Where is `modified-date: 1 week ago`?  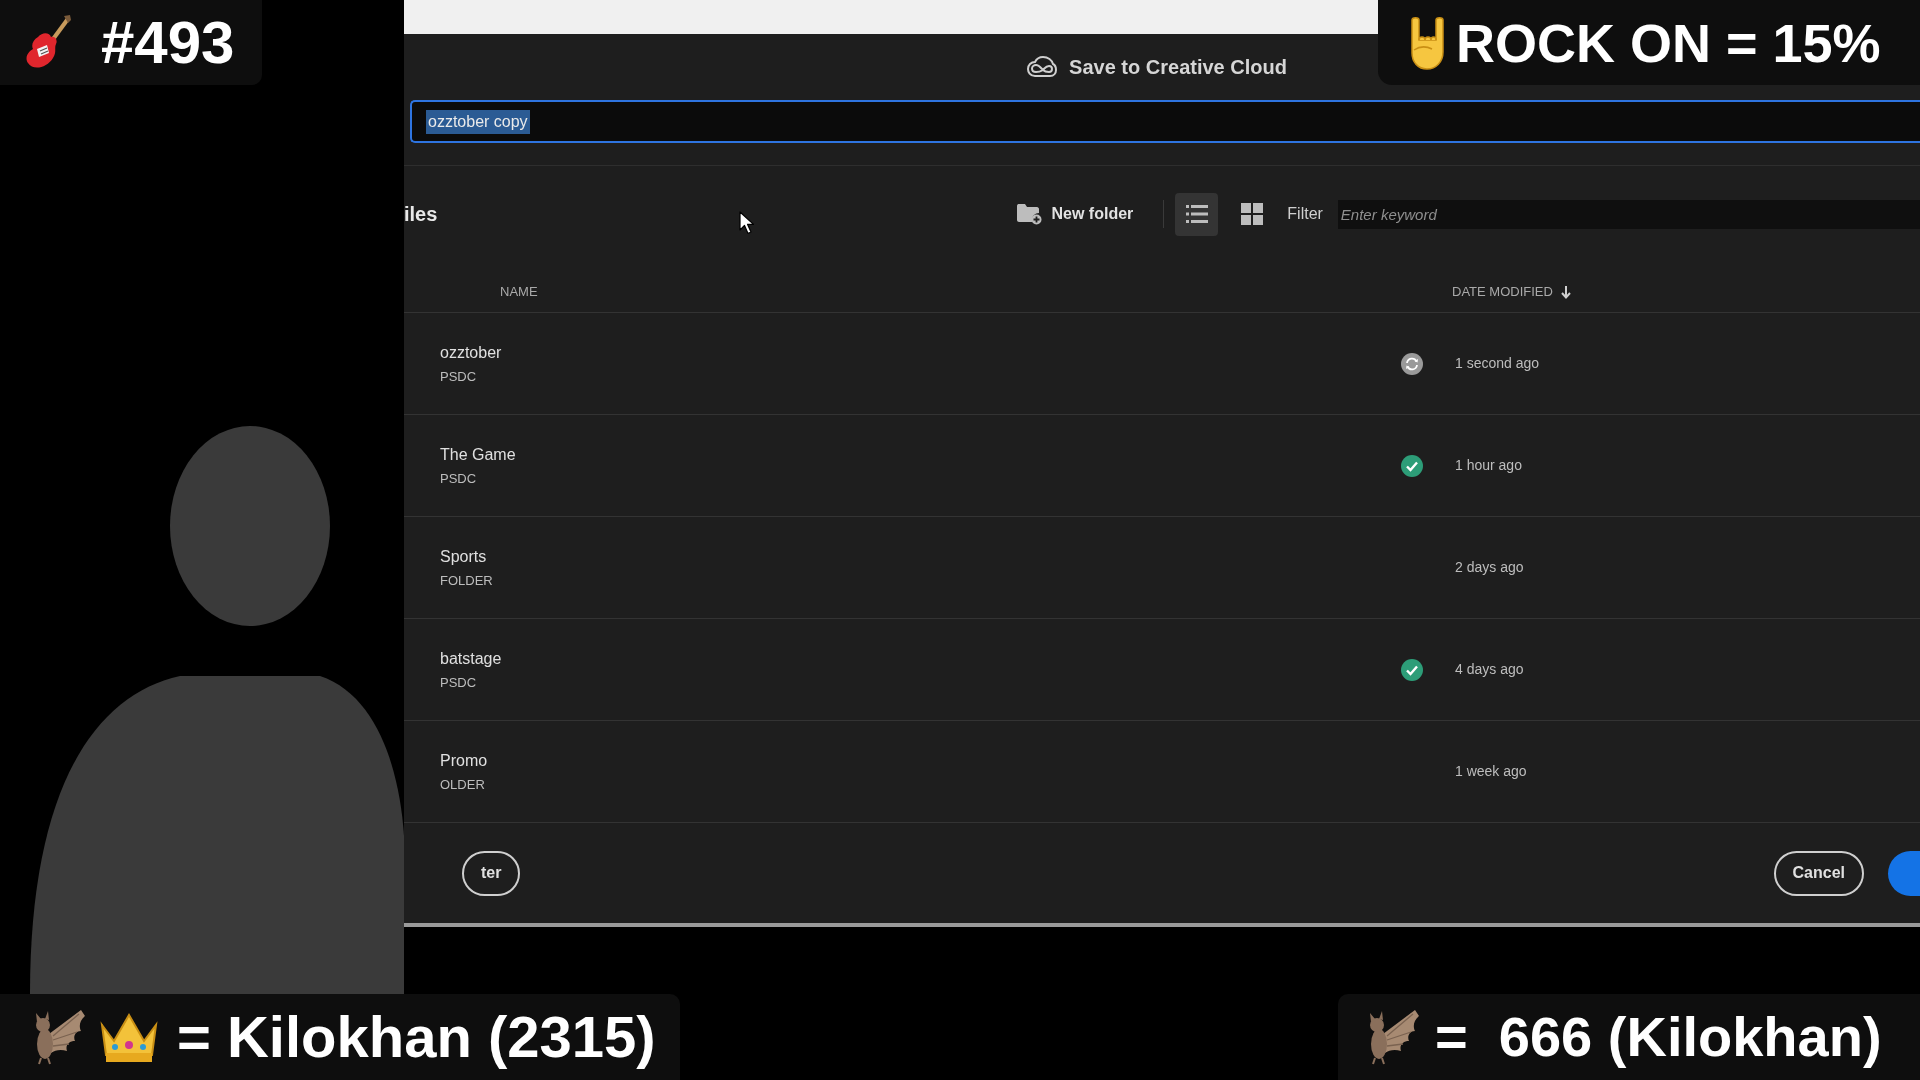 modified-date: 1 week ago is located at coordinates (1491, 771).